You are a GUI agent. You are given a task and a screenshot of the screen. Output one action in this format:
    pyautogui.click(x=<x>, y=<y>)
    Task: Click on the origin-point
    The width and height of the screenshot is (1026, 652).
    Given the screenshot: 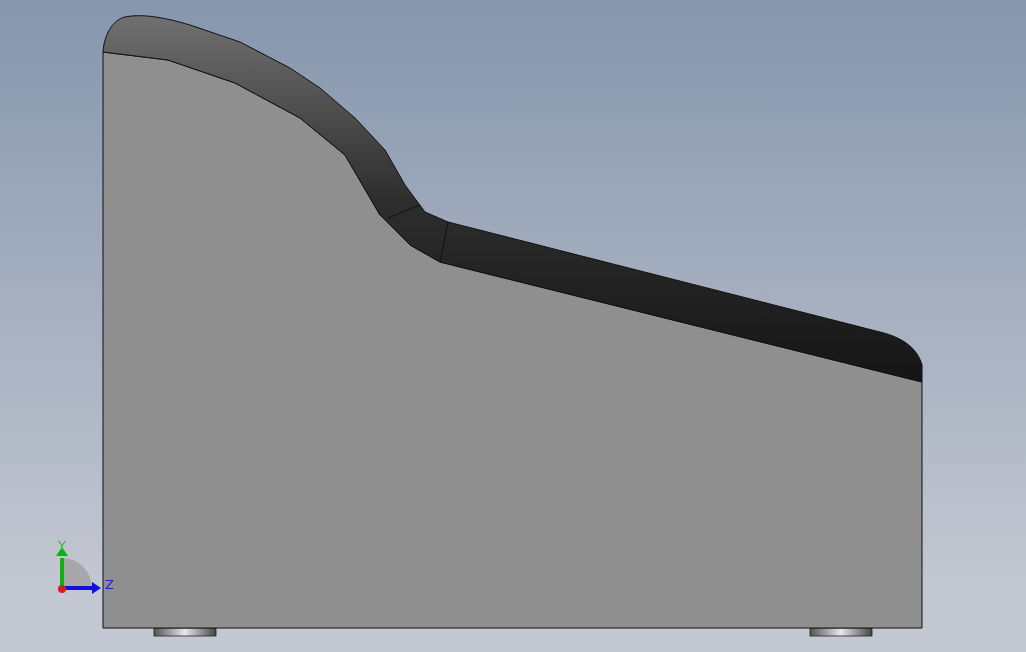 What is the action you would take?
    pyautogui.click(x=62, y=589)
    